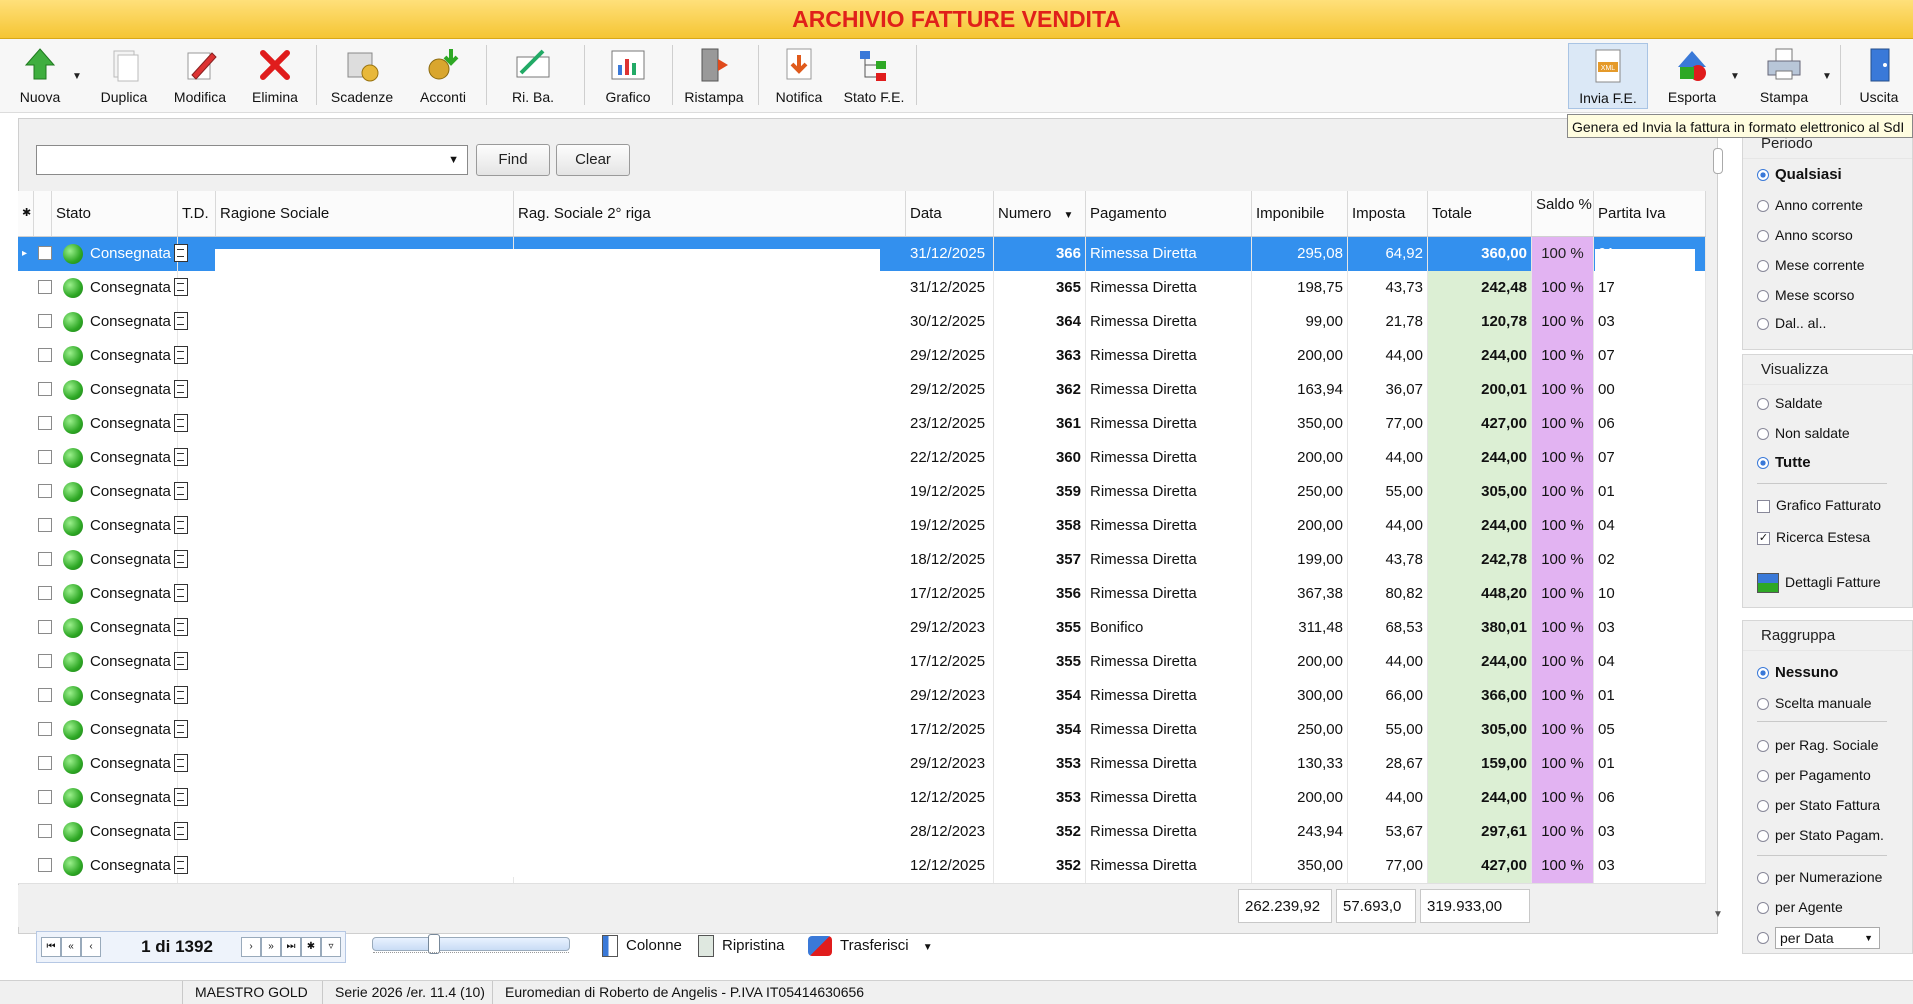  What do you see at coordinates (1169, 213) in the screenshot?
I see `header-pagamento: Pagamento` at bounding box center [1169, 213].